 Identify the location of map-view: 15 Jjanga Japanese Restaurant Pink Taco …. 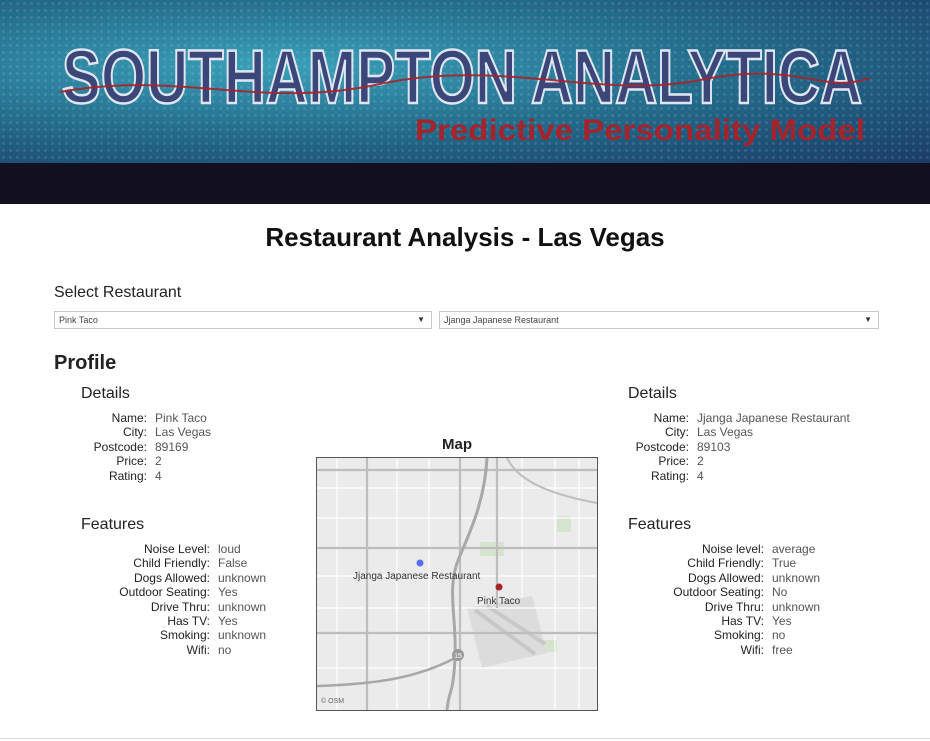
(457, 584).